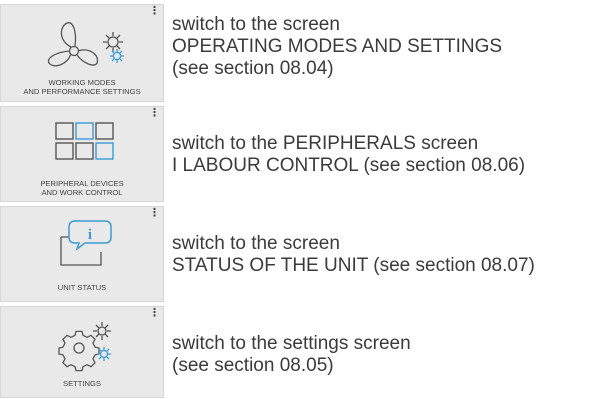 The height and width of the screenshot is (399, 591). I want to click on tile-label: UNIT STATUS, so click(82, 287).